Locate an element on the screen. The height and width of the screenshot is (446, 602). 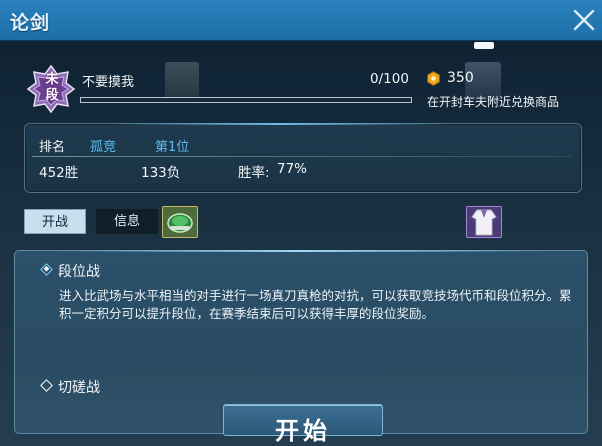
start-button: 开始 is located at coordinates (303, 424).